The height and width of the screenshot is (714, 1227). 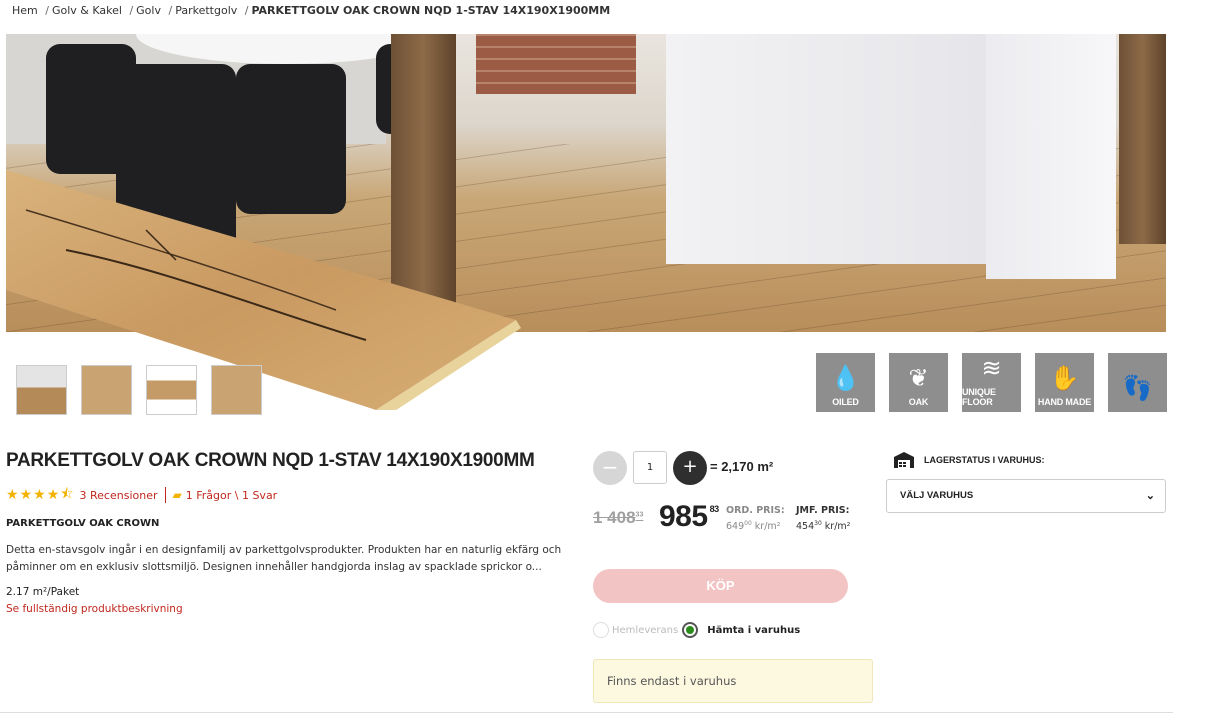 I want to click on feature-oak: ❦ OAK, so click(x=918, y=382).